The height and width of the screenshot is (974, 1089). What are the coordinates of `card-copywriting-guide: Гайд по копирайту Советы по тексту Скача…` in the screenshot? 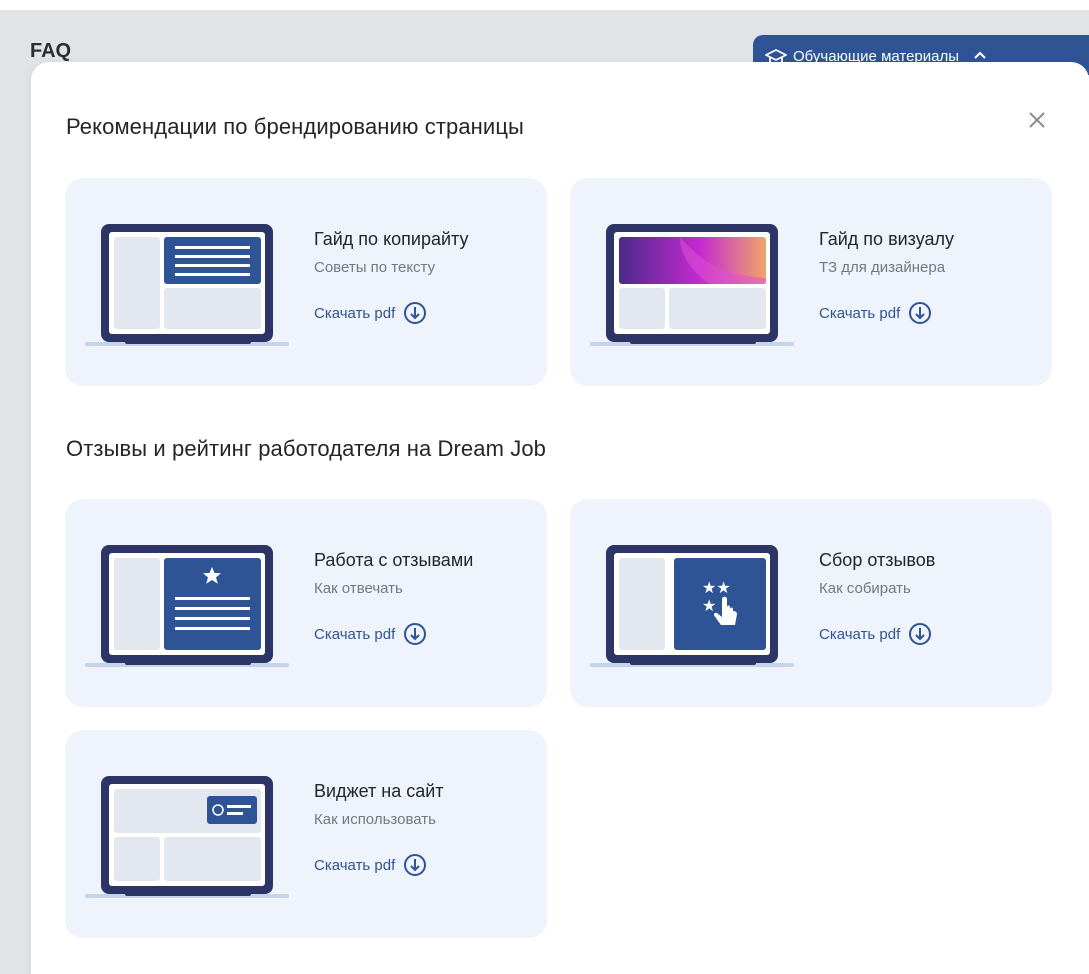 It's located at (306, 282).